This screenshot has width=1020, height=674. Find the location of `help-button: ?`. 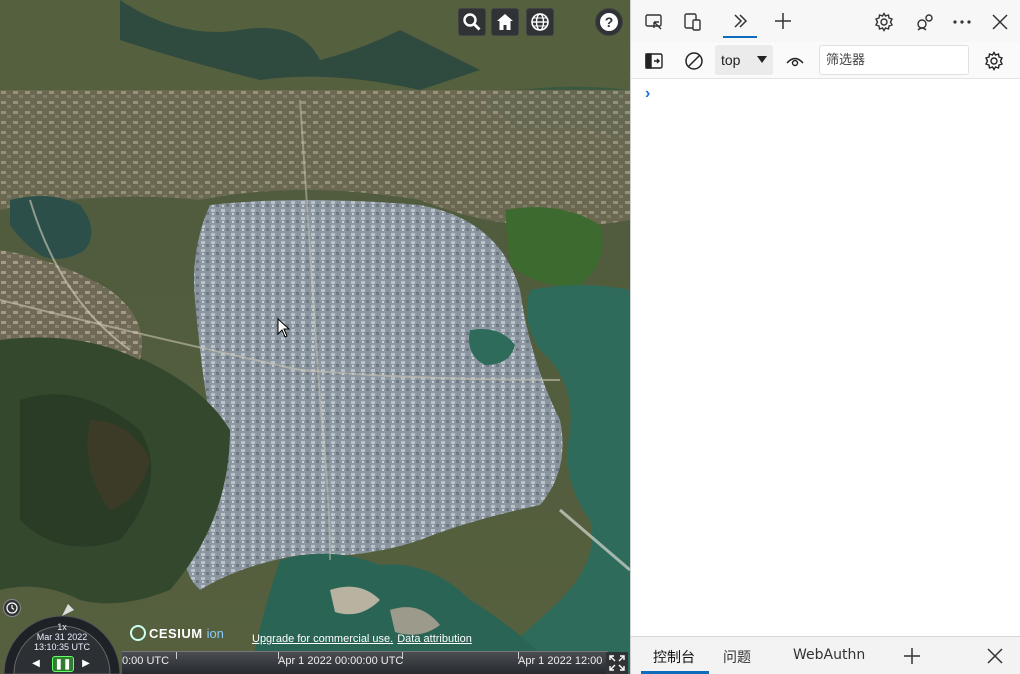

help-button: ? is located at coordinates (609, 22).